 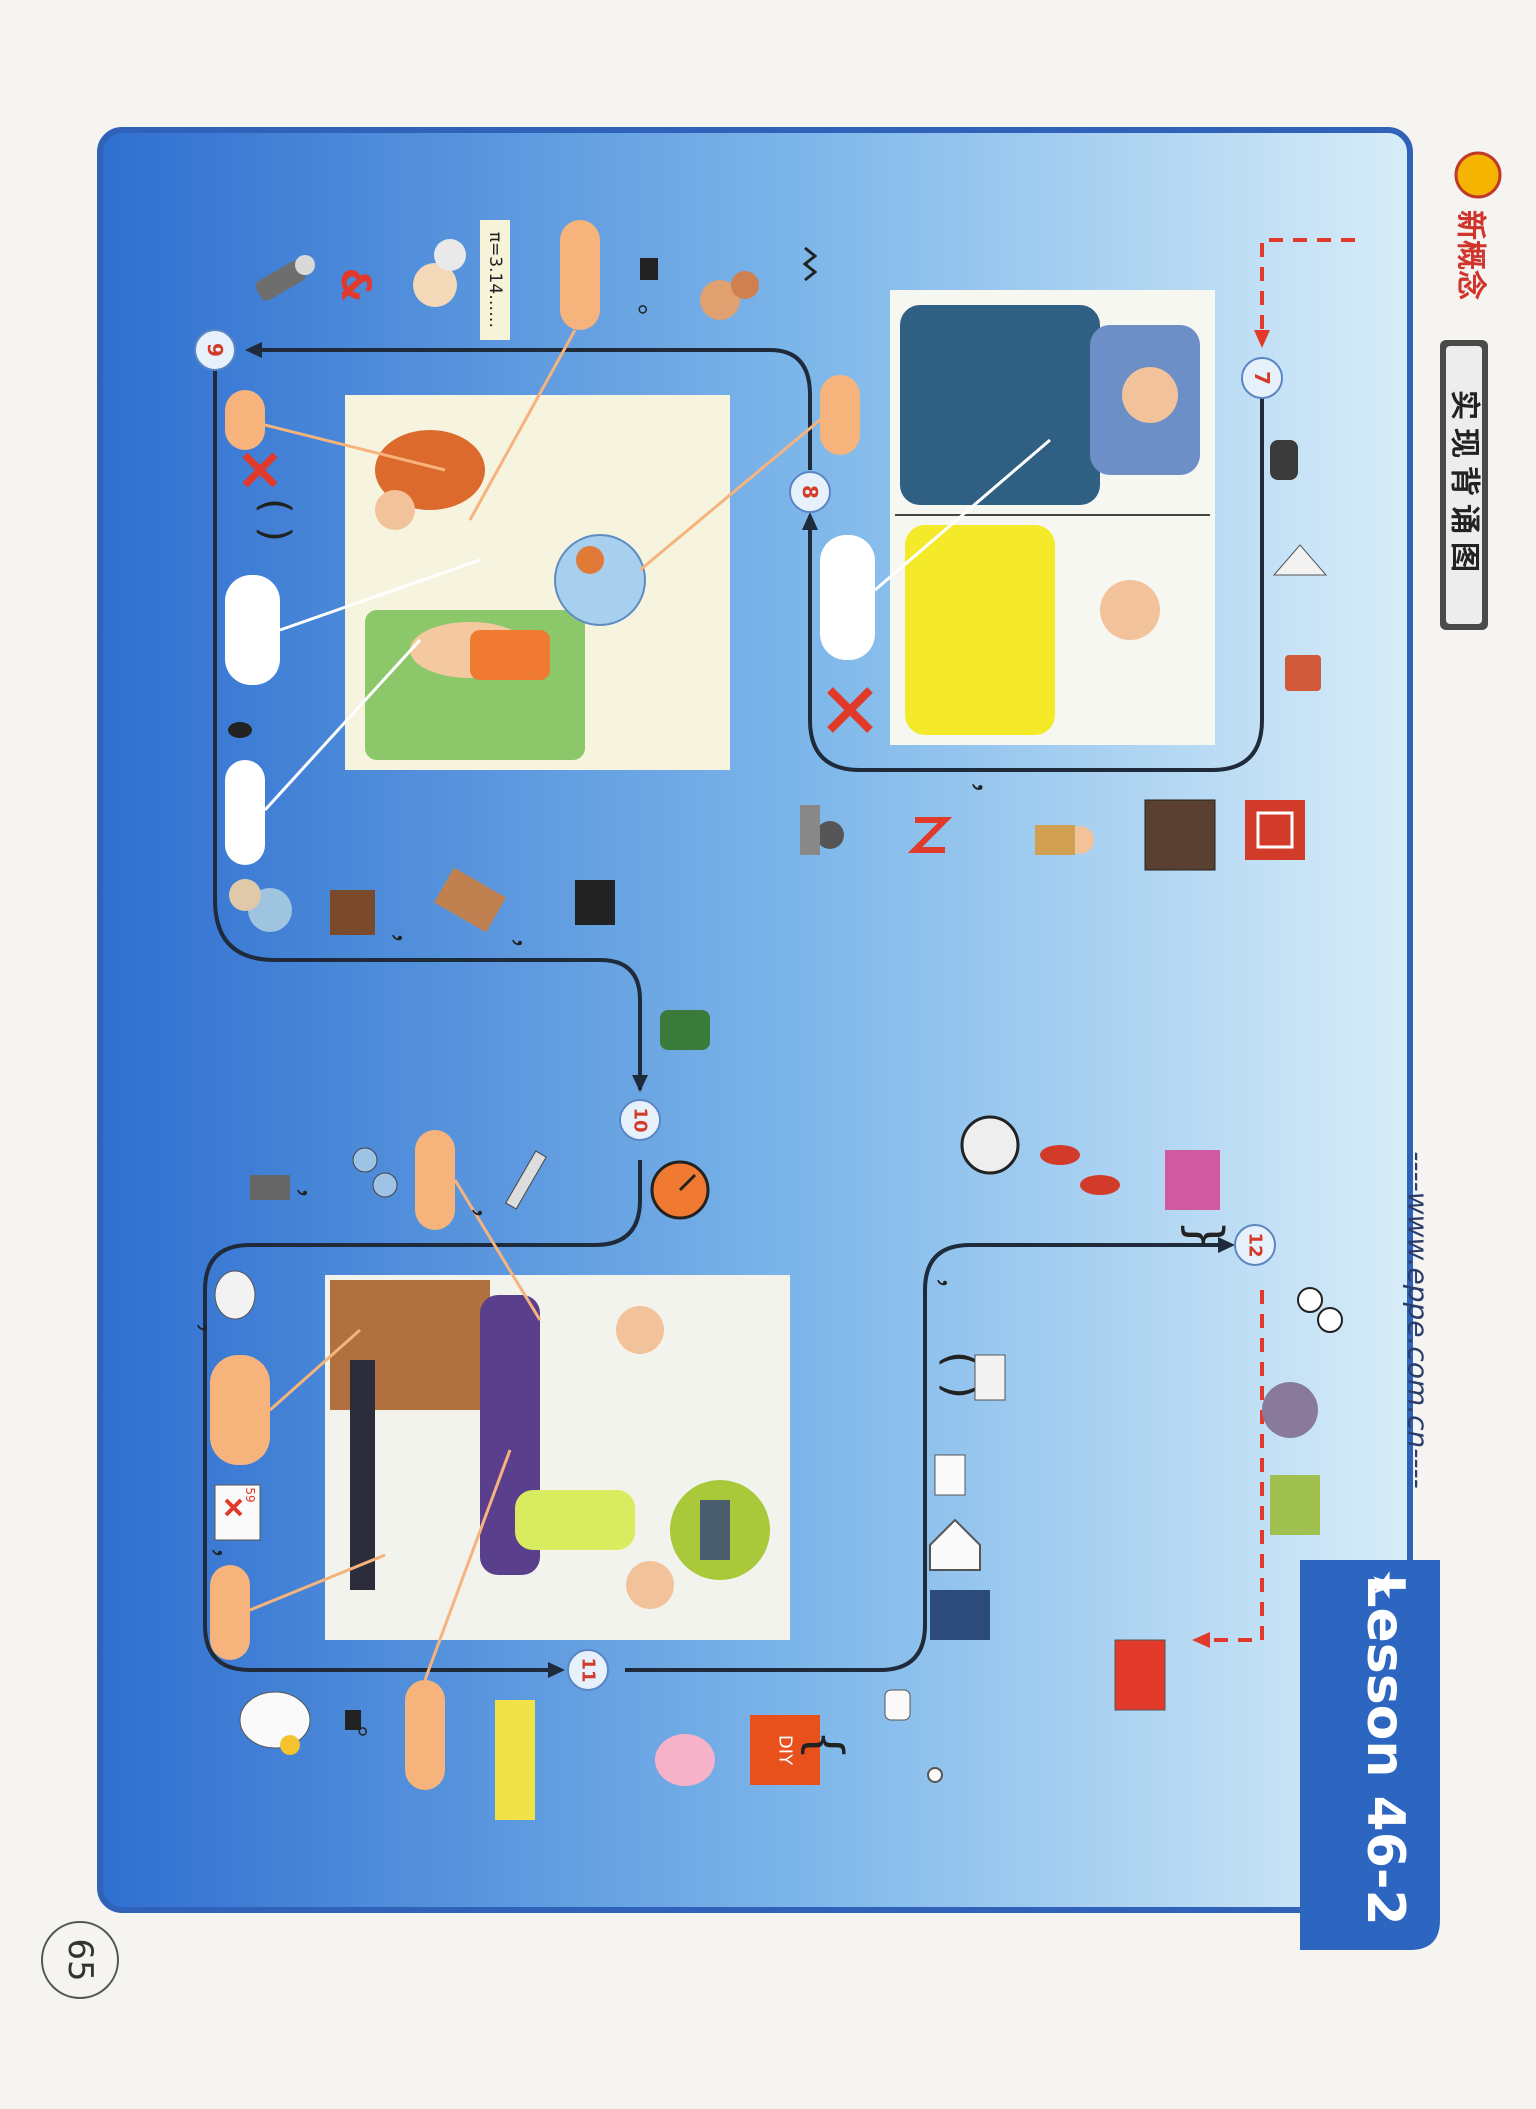 I want to click on illustration-magnifier-scene, so click(x=557, y=1457).